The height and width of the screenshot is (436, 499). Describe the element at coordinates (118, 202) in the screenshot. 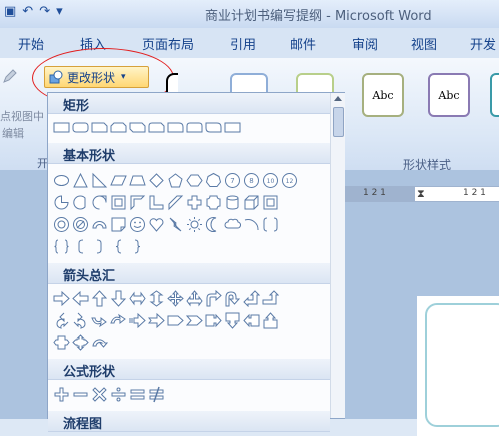

I see `frame-shape` at that location.